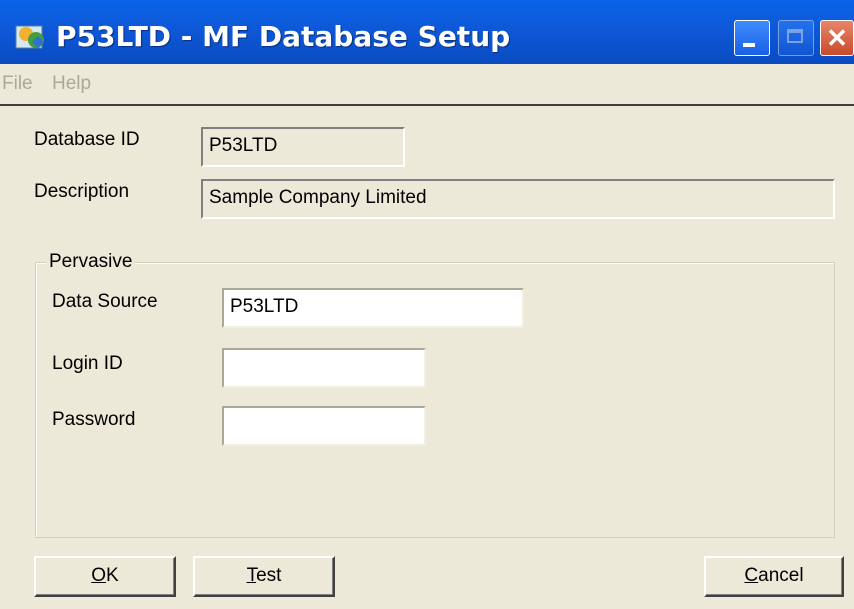  I want to click on login-id-input, so click(324, 368).